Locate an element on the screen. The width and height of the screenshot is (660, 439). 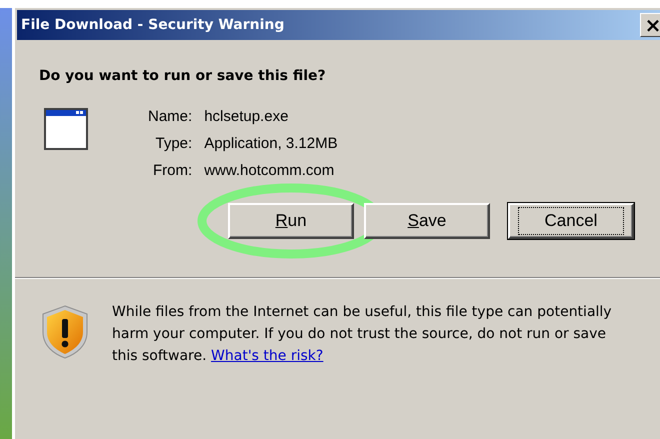
save-button: Save is located at coordinates (427, 221).